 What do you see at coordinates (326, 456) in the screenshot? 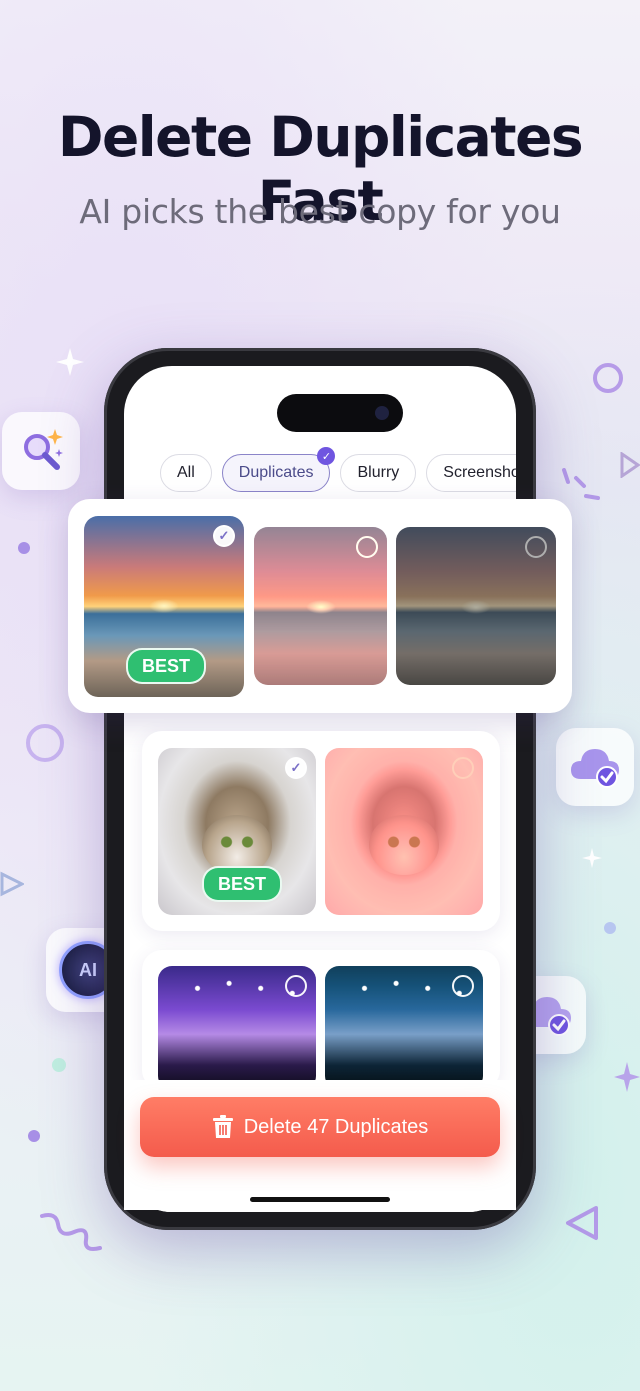
I see `selected-check-icon: ✓` at bounding box center [326, 456].